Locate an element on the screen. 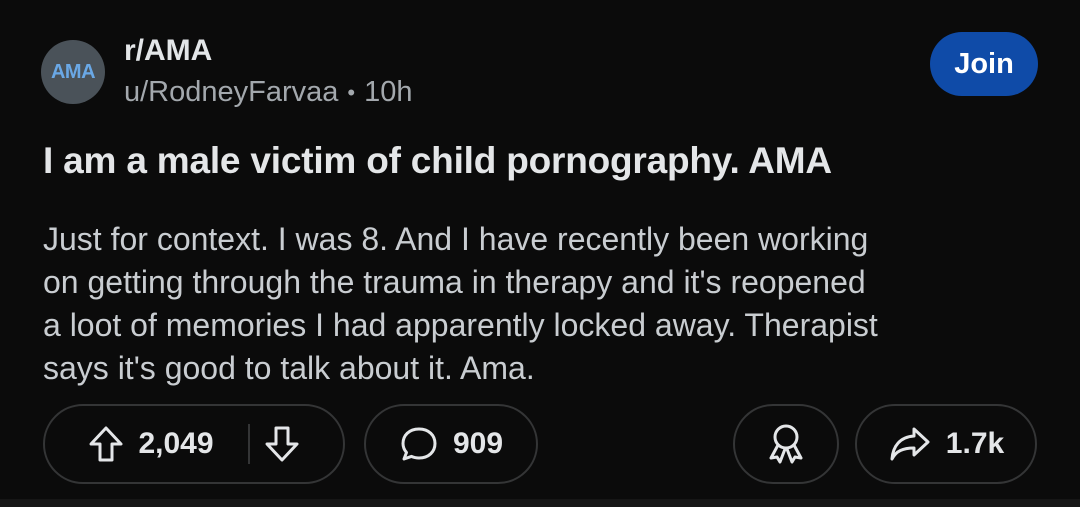  share-count: 1.7k is located at coordinates (975, 443).